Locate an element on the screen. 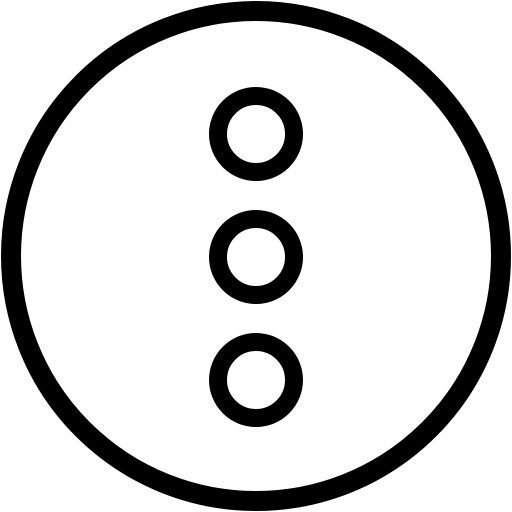 The image size is (512, 512). middle-dot-icon is located at coordinates (256, 257).